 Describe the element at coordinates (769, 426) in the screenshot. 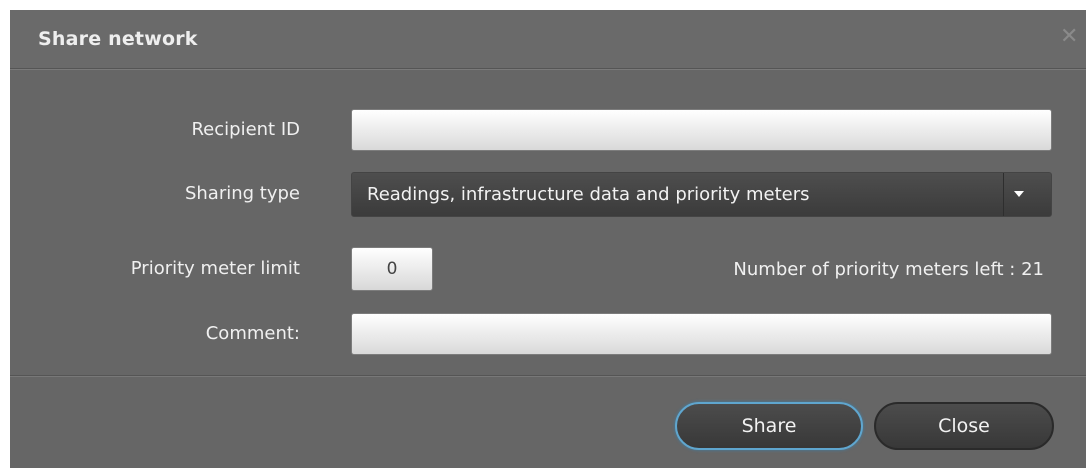

I see `share-button: Share` at that location.